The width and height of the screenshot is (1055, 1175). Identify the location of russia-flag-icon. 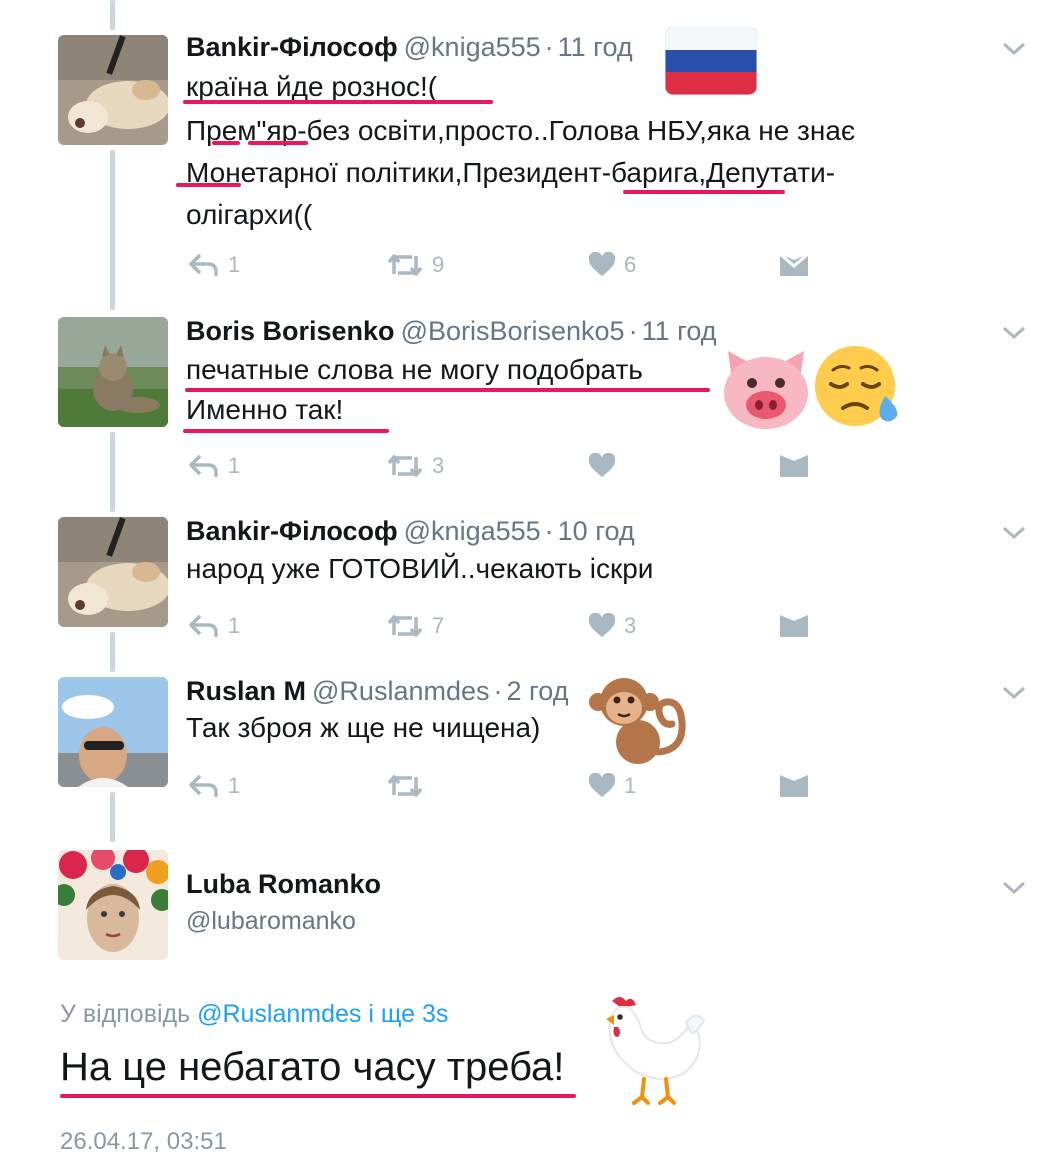
(711, 61).